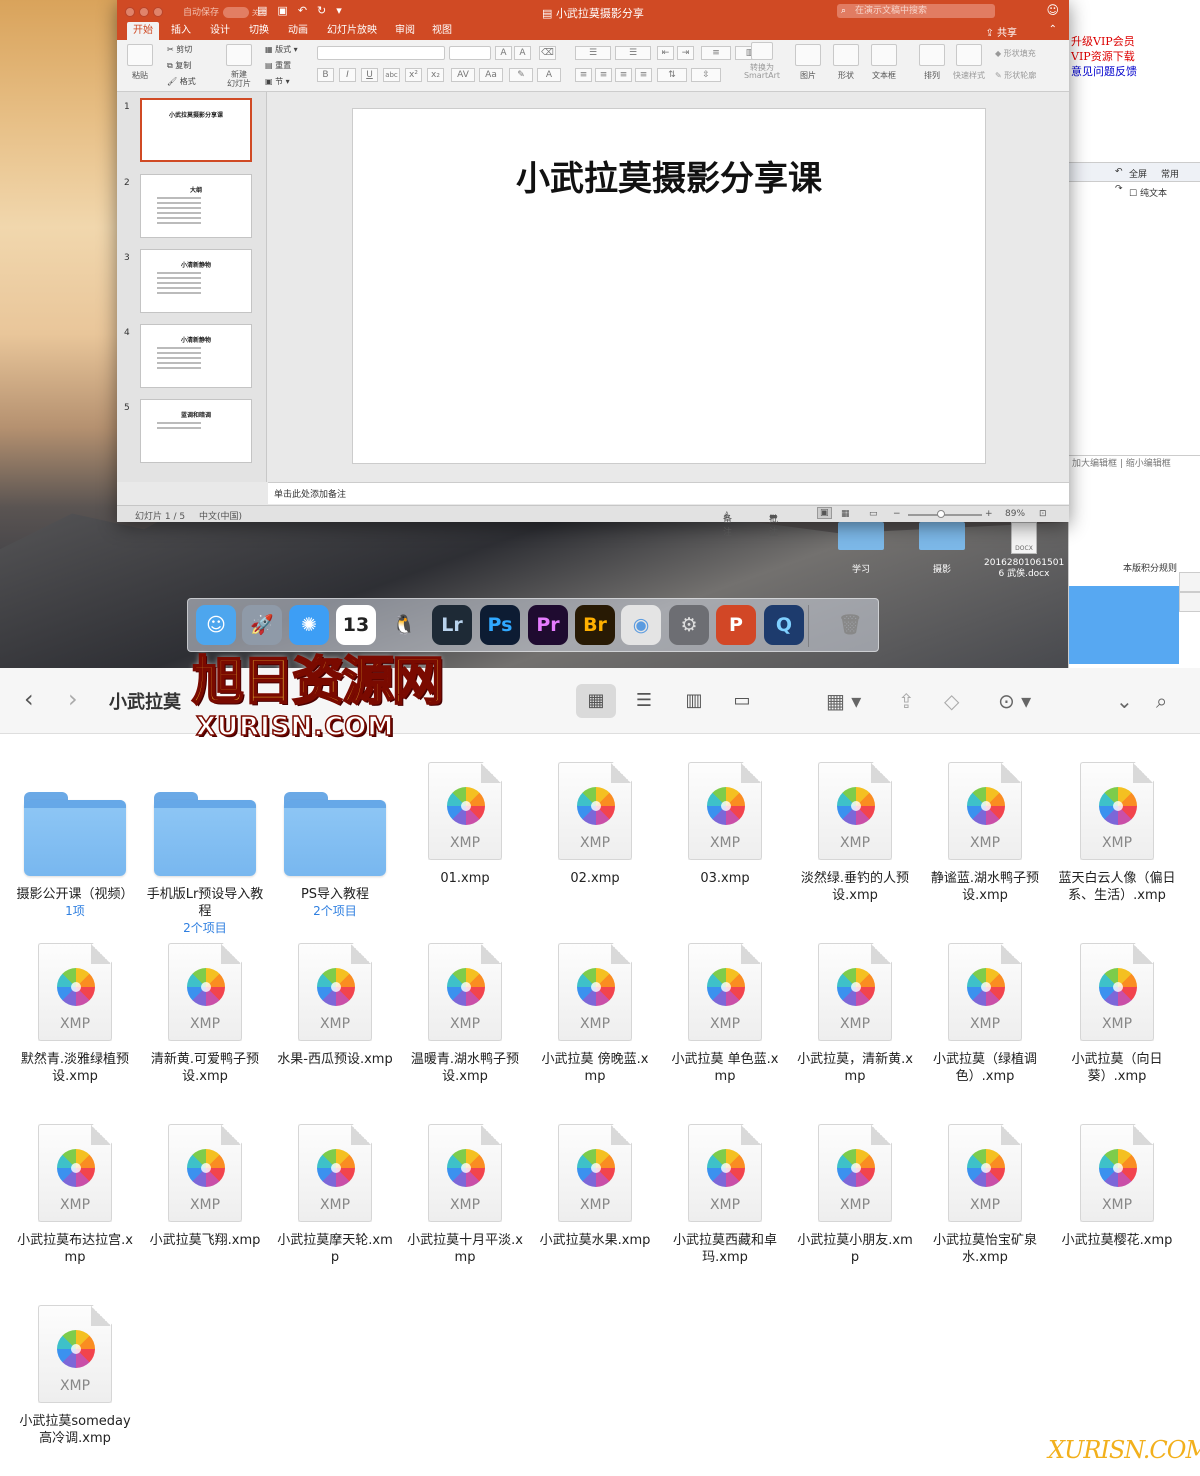 The width and height of the screenshot is (1200, 1476). I want to click on fit-to-window-icon: ⊡, so click(1043, 514).